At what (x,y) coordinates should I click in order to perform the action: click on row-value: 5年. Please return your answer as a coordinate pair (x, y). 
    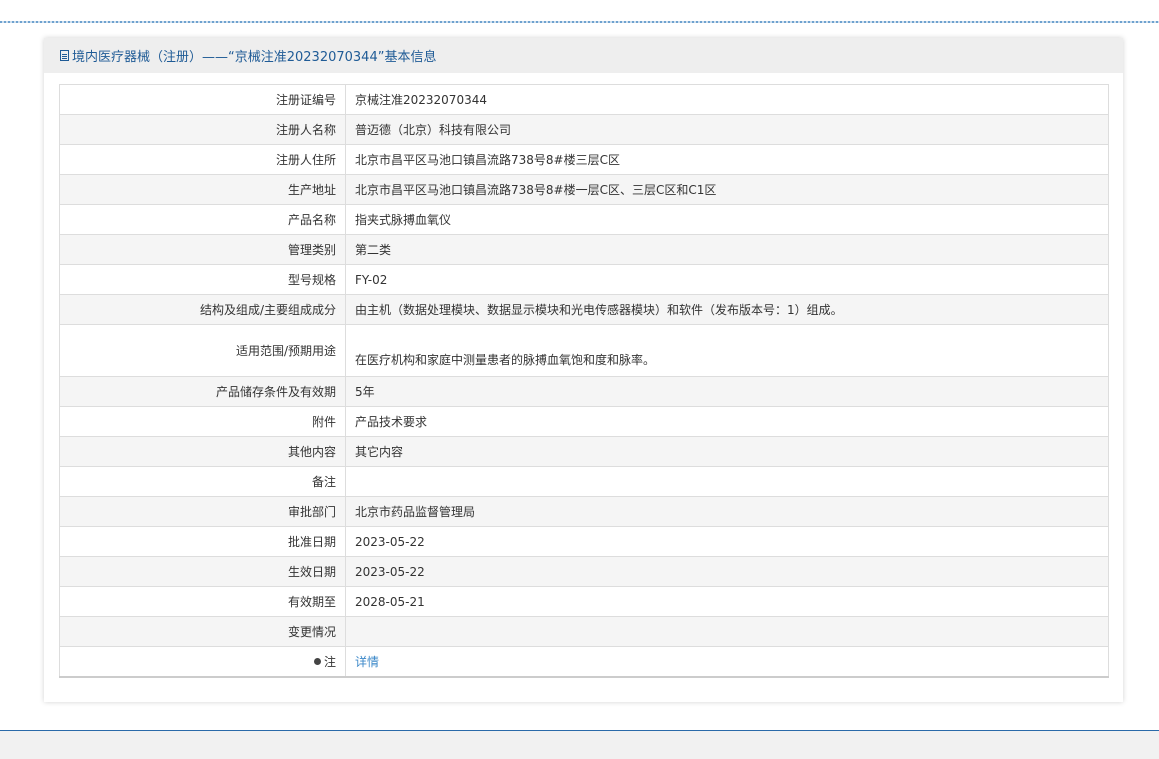
    Looking at the image, I should click on (727, 391).